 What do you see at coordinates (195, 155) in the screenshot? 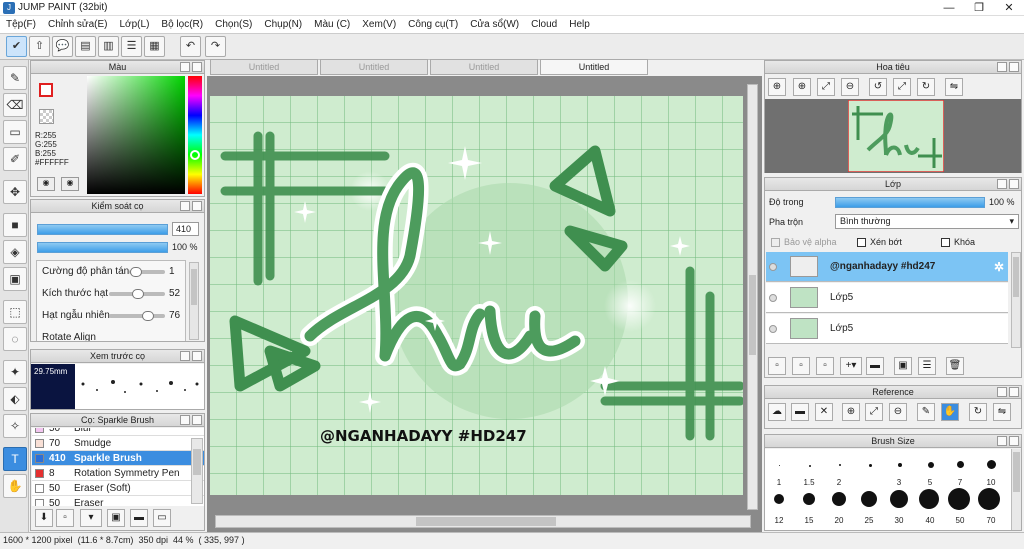
I see `hue-slider-knob` at bounding box center [195, 155].